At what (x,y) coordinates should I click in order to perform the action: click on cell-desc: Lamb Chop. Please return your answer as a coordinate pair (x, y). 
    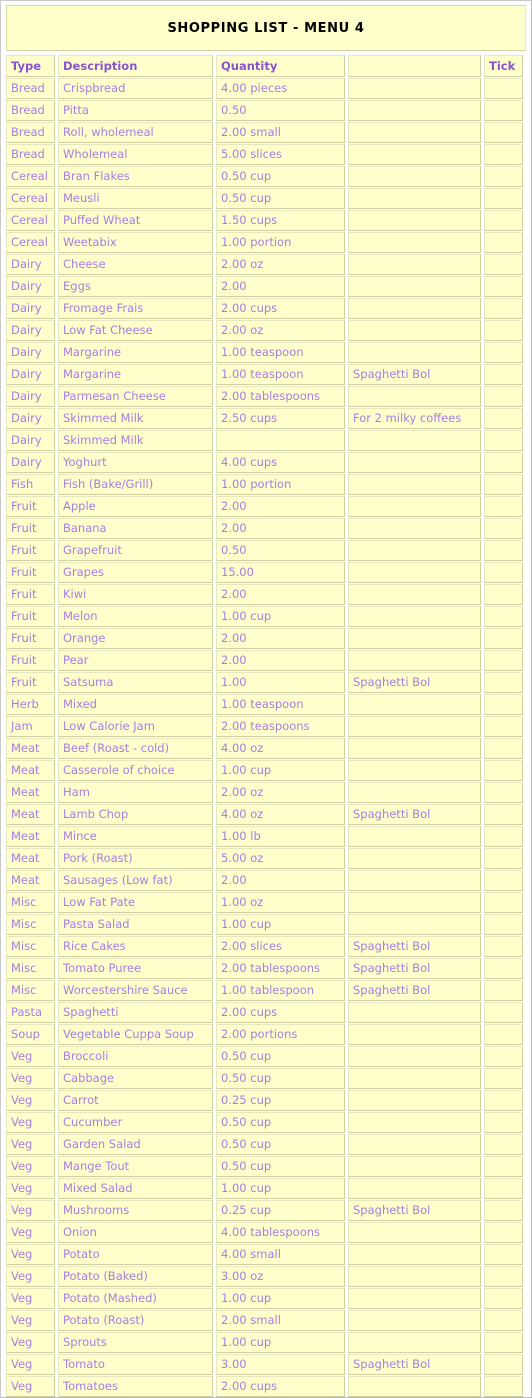
    Looking at the image, I should click on (135, 814).